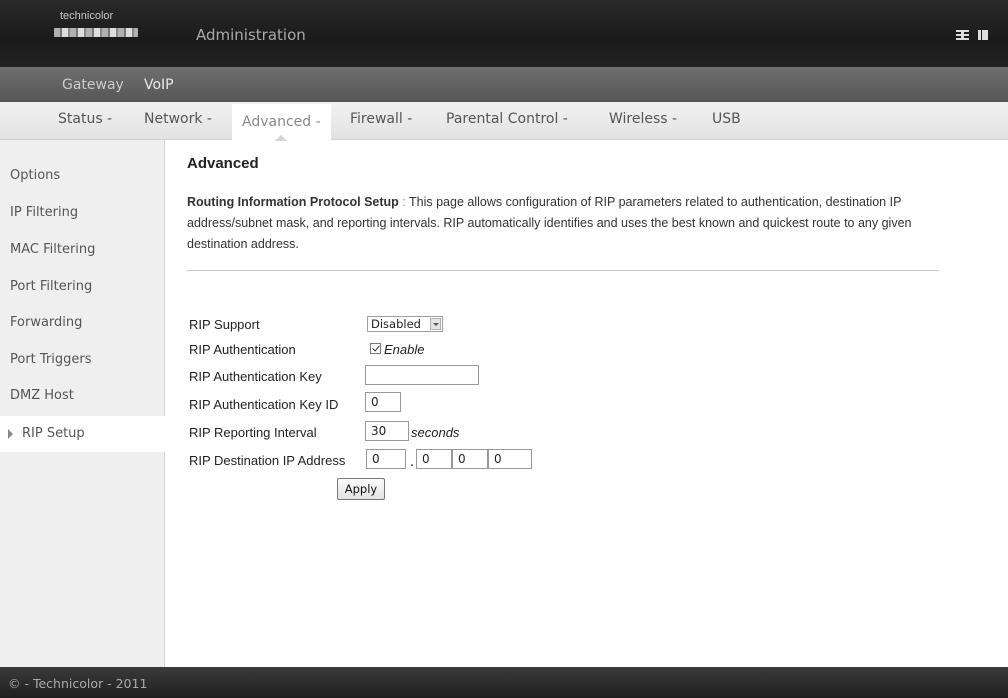  I want to click on rip-reporting-interval-label: RIP Reporting Interval, so click(253, 432).